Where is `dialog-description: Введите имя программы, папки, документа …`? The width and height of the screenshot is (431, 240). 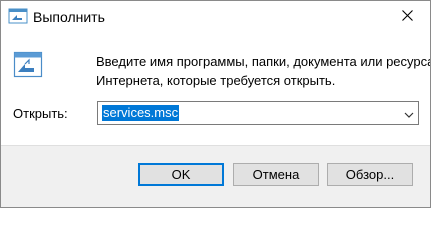
dialog-description: Введите имя программы, папки, документа … is located at coordinates (263, 71).